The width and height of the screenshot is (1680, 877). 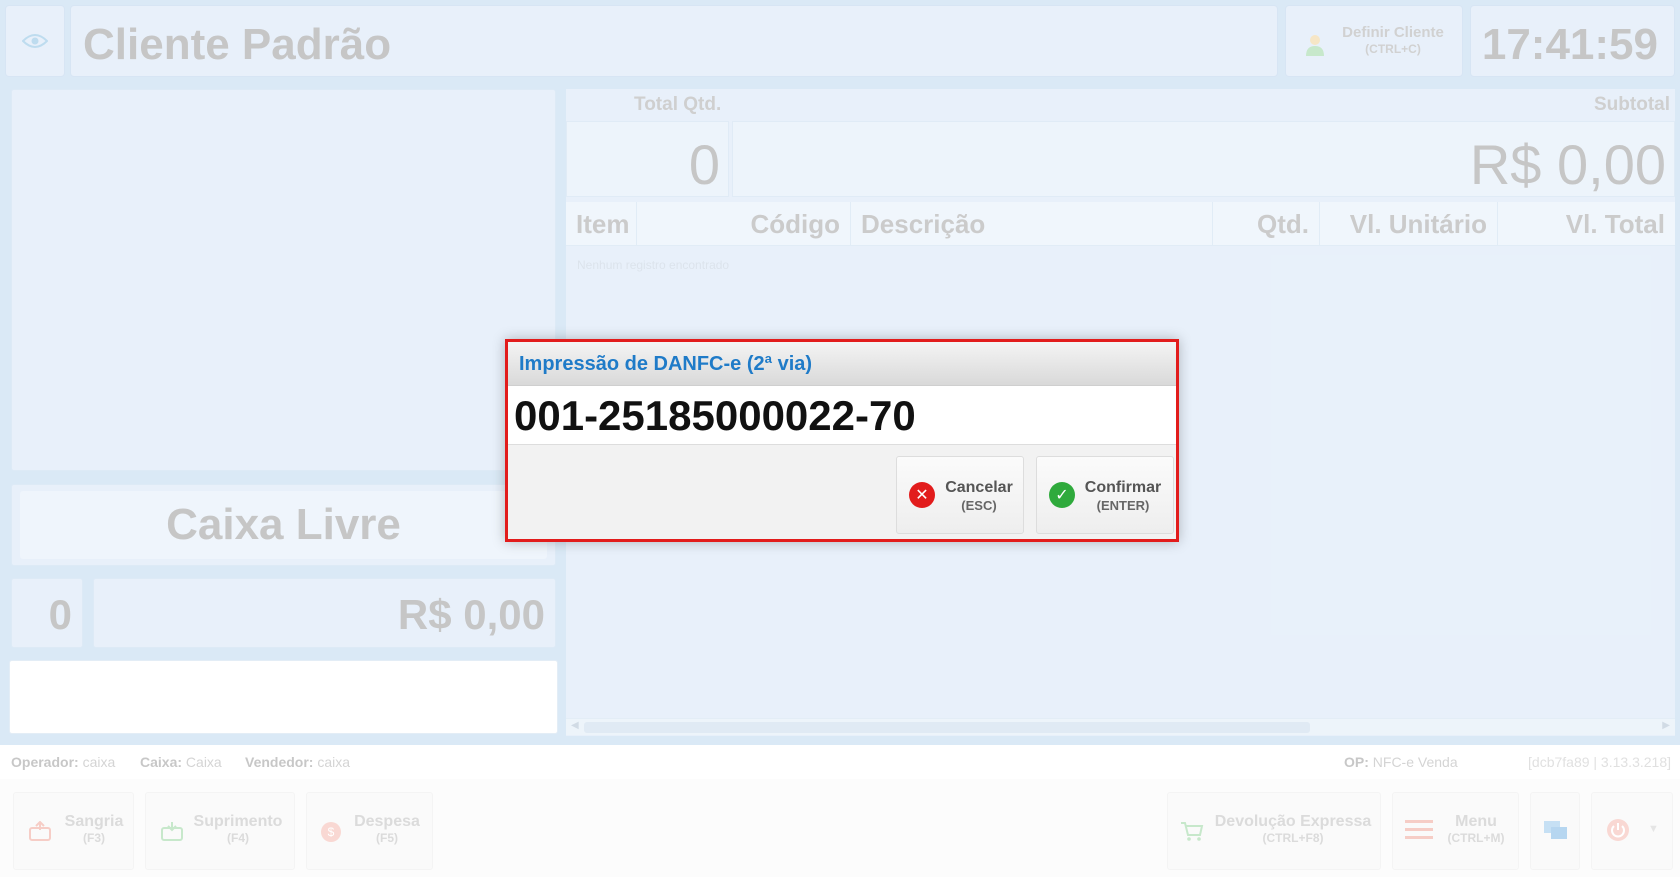 I want to click on document-number: 001-25185000022-70, so click(x=715, y=415).